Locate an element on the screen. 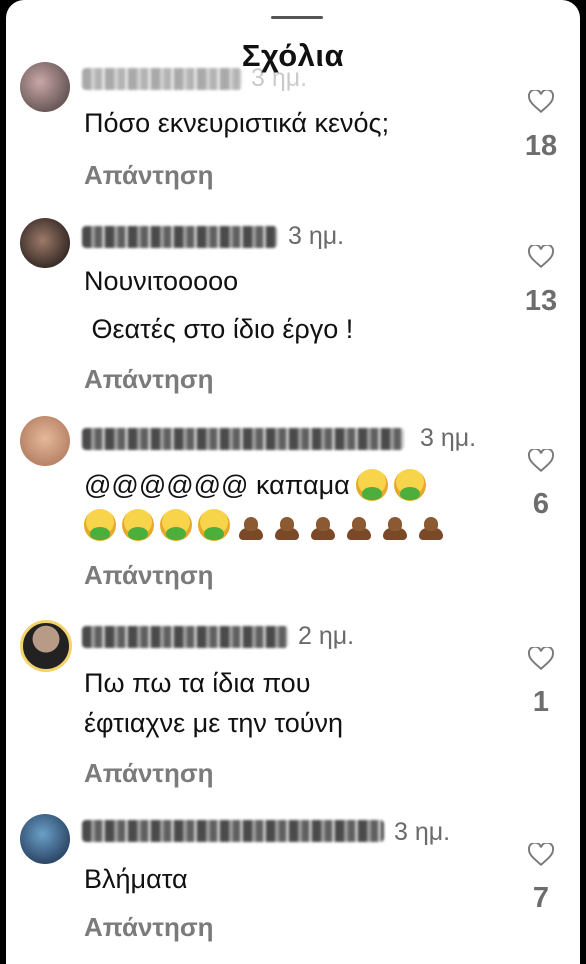 The width and height of the screenshot is (586, 964). emoji-line is located at coordinates (265, 525).